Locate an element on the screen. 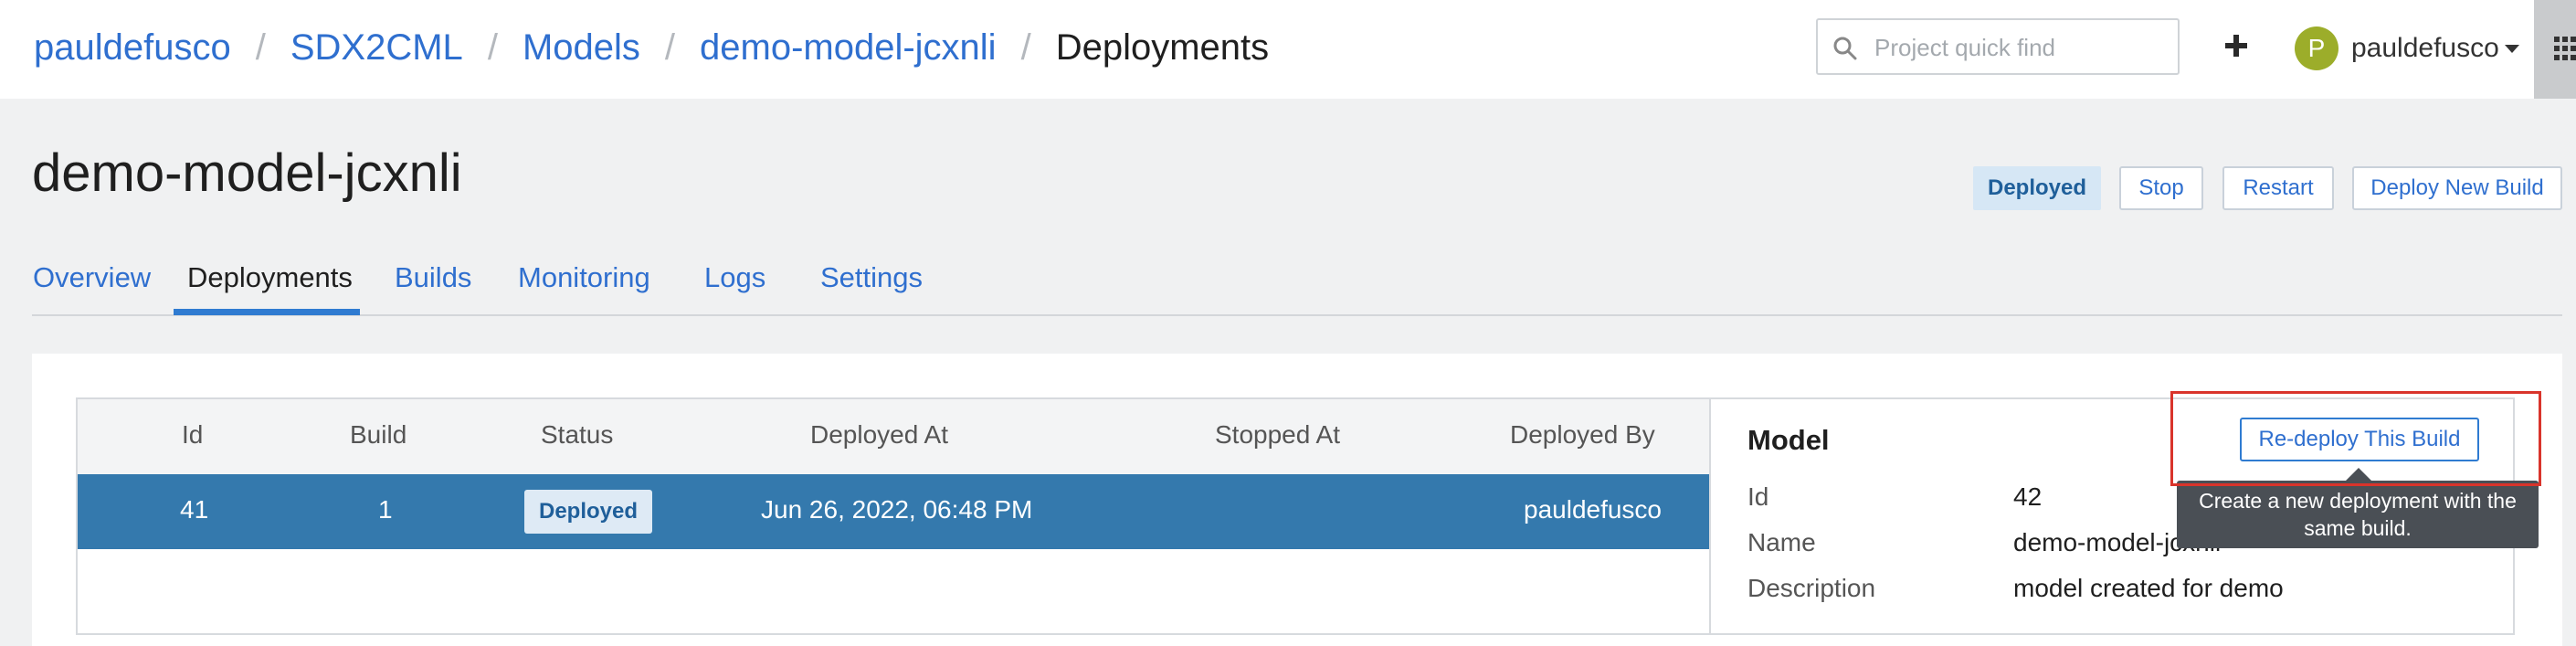 The height and width of the screenshot is (646, 2576). chevron-down-icon is located at coordinates (2511, 48).